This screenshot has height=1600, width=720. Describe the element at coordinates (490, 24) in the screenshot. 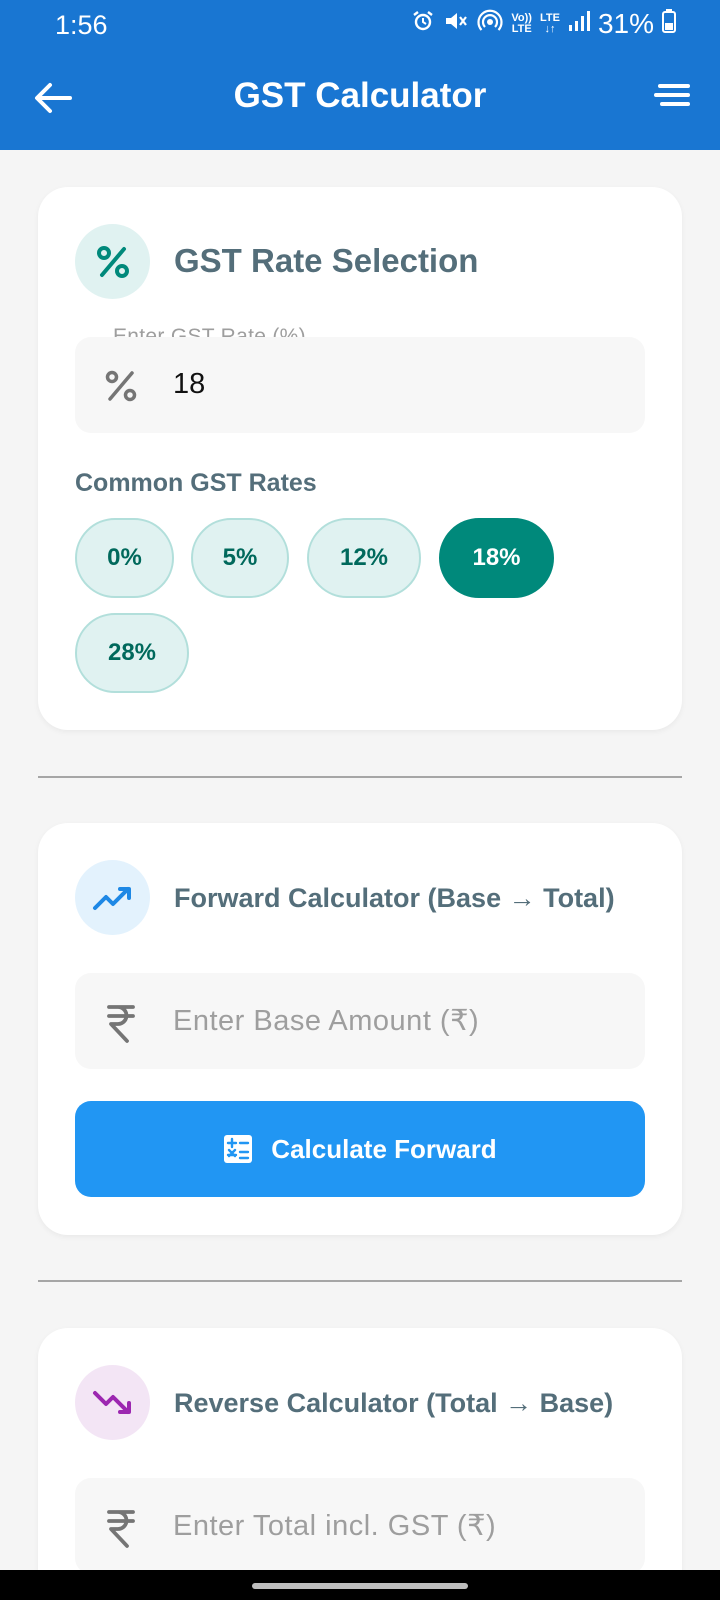

I see `hotspot-icon` at that location.